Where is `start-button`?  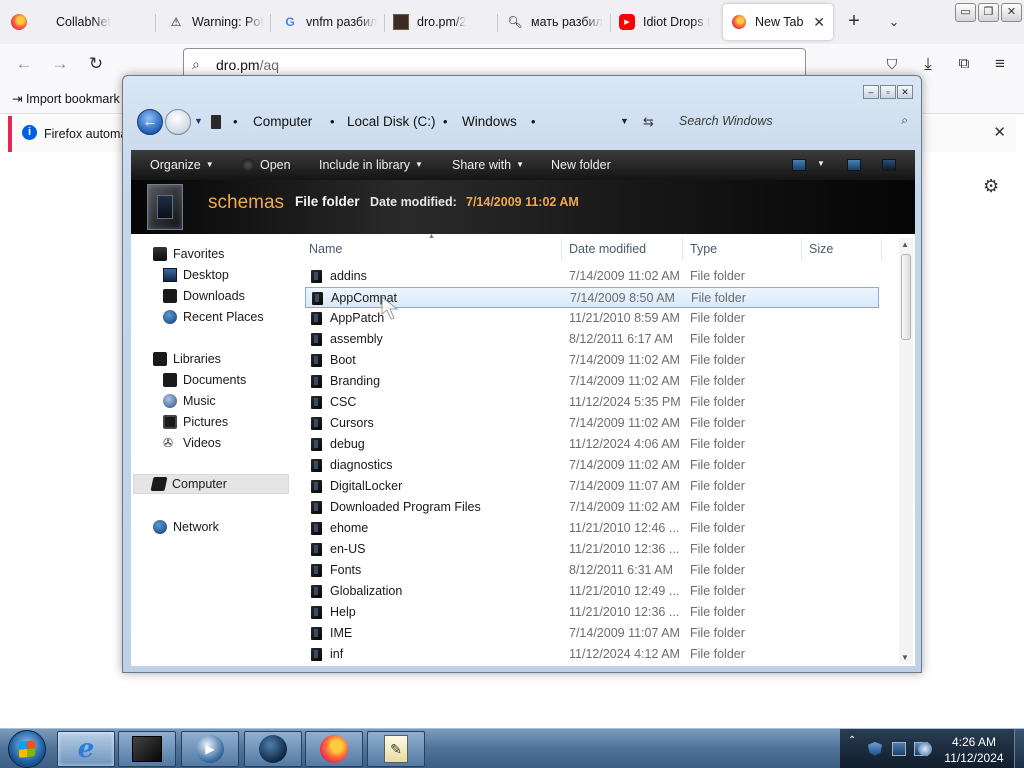 start-button is located at coordinates (27, 749).